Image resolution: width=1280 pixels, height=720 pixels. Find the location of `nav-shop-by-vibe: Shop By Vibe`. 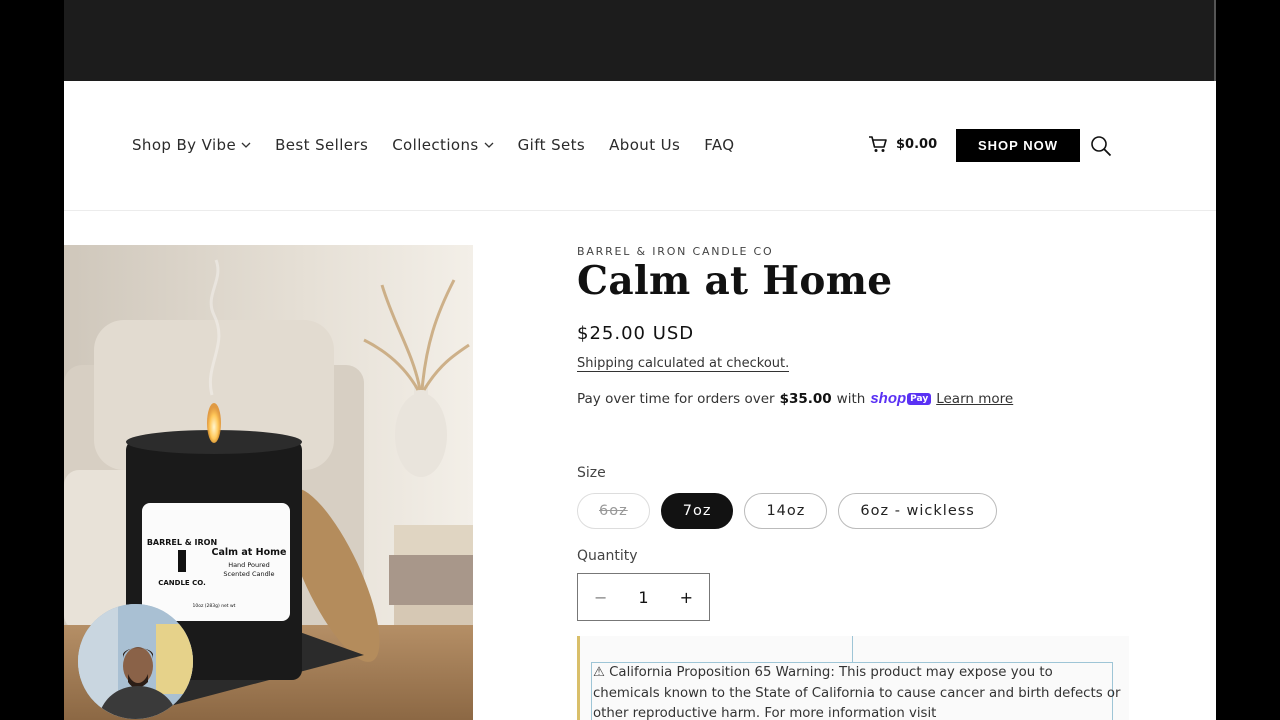

nav-shop-by-vibe: Shop By Vibe is located at coordinates (191, 145).